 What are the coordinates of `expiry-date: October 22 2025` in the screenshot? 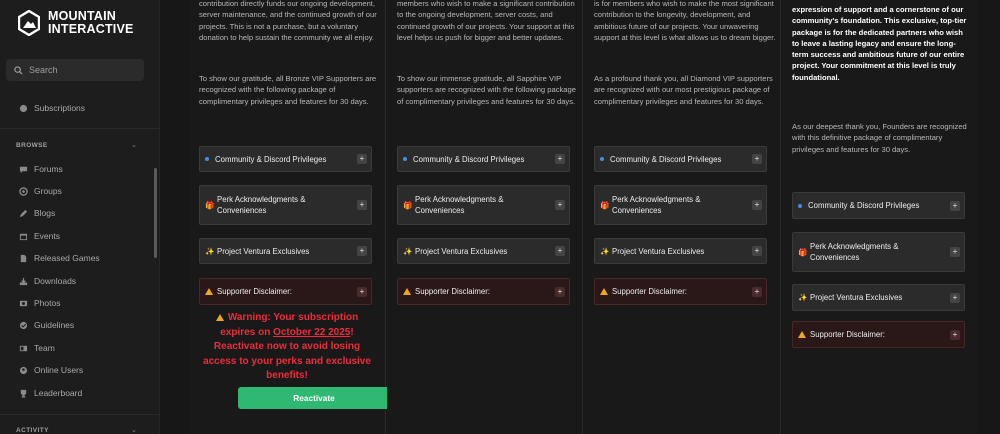 It's located at (312, 332).